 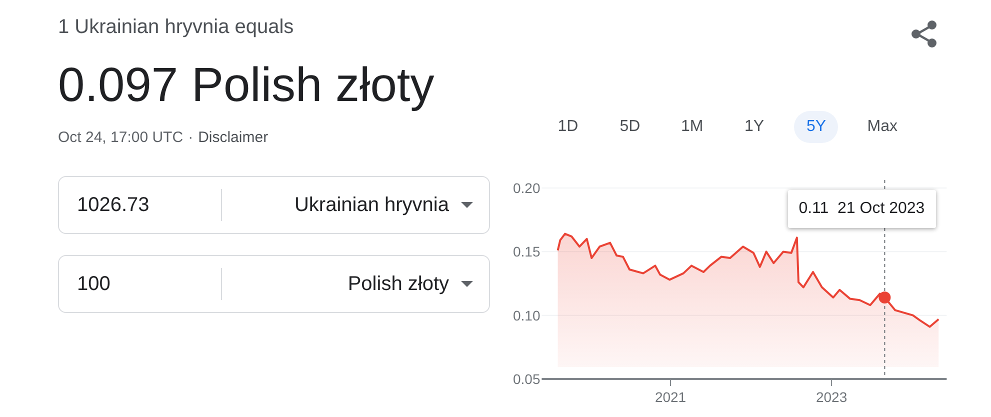 What do you see at coordinates (526, 379) in the screenshot?
I see `axis-label: 0.05` at bounding box center [526, 379].